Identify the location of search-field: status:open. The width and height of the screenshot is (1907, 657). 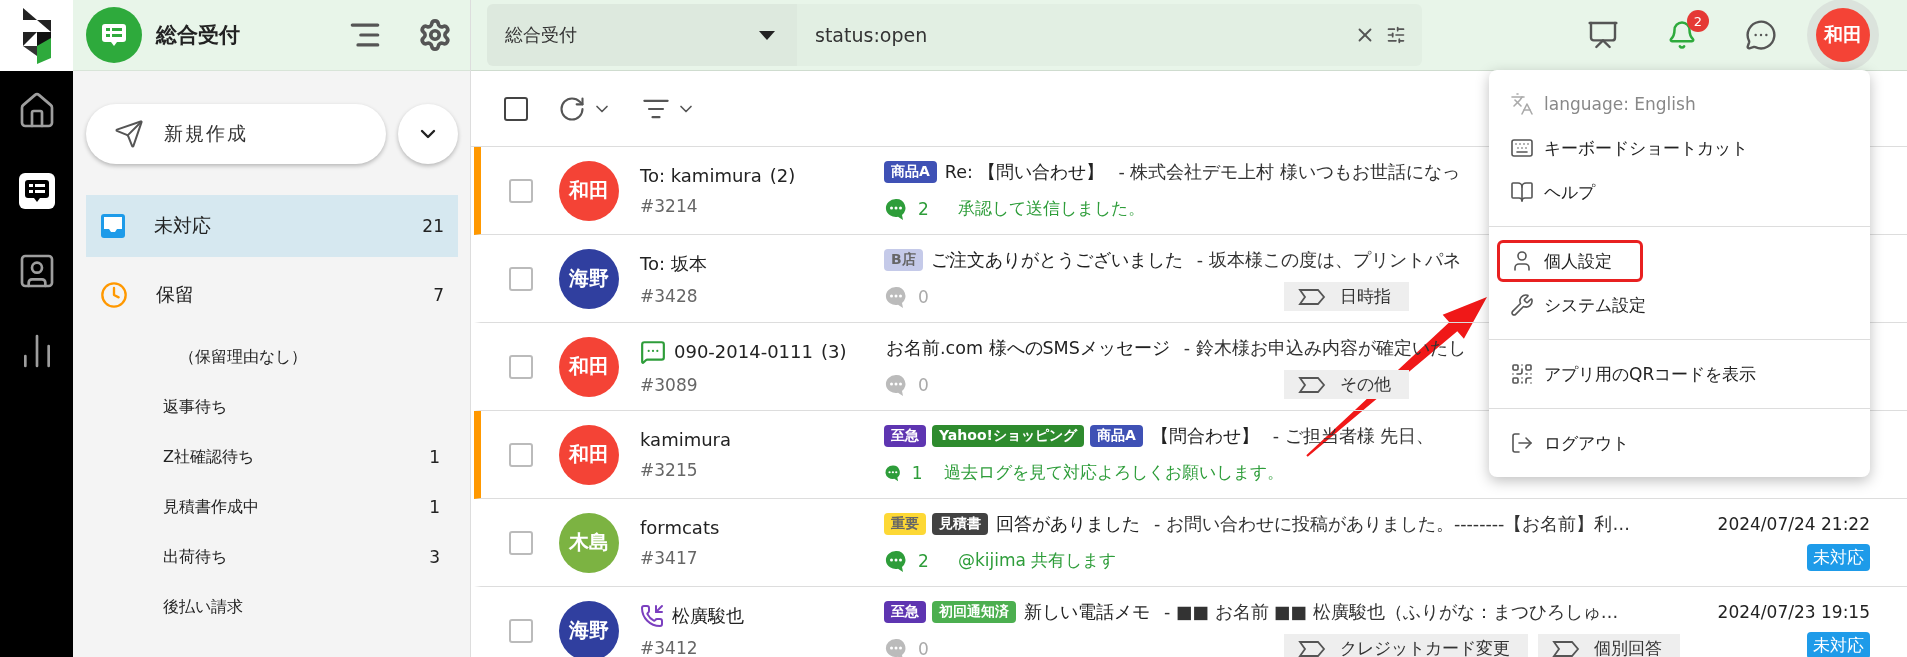
(1109, 35).